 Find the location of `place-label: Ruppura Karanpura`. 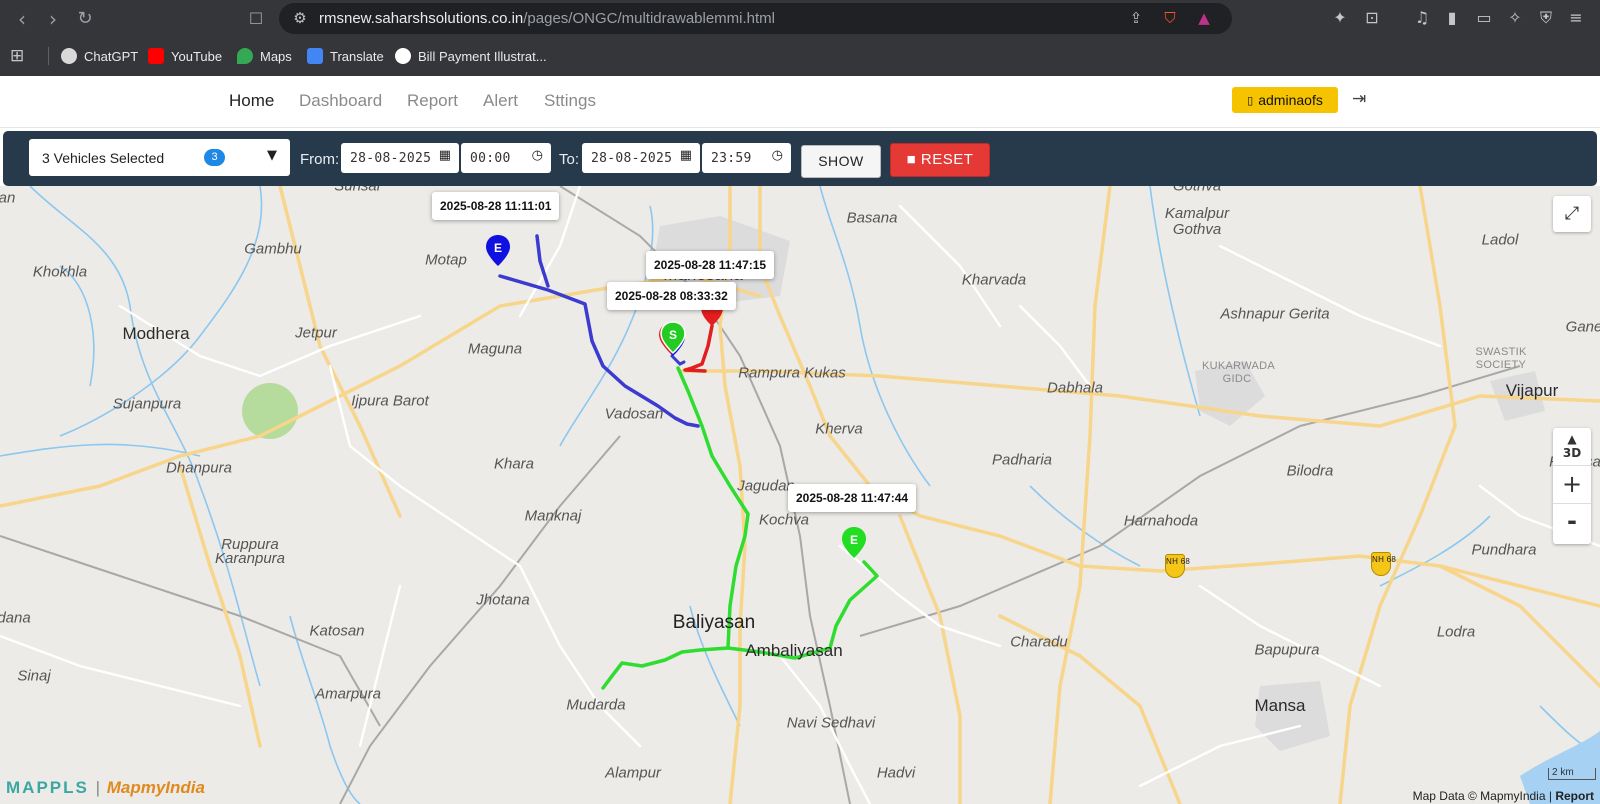

place-label: Ruppura Karanpura is located at coordinates (250, 551).